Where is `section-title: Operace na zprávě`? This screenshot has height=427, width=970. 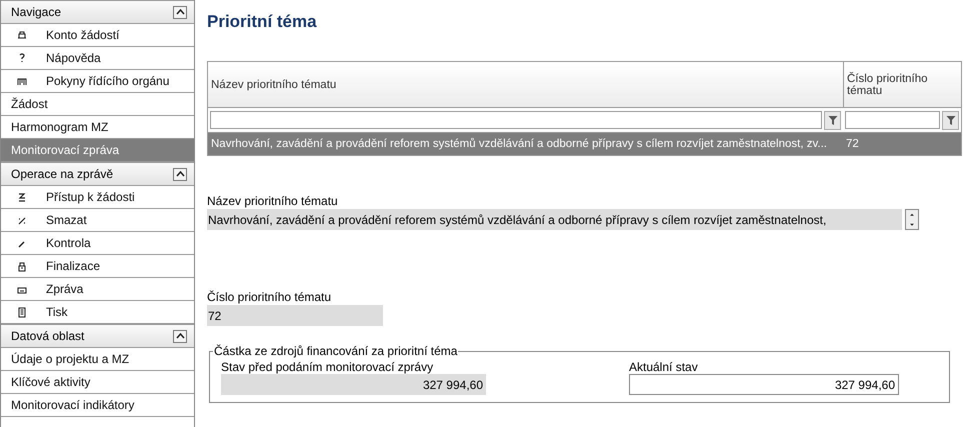 section-title: Operace na zprávě is located at coordinates (62, 174).